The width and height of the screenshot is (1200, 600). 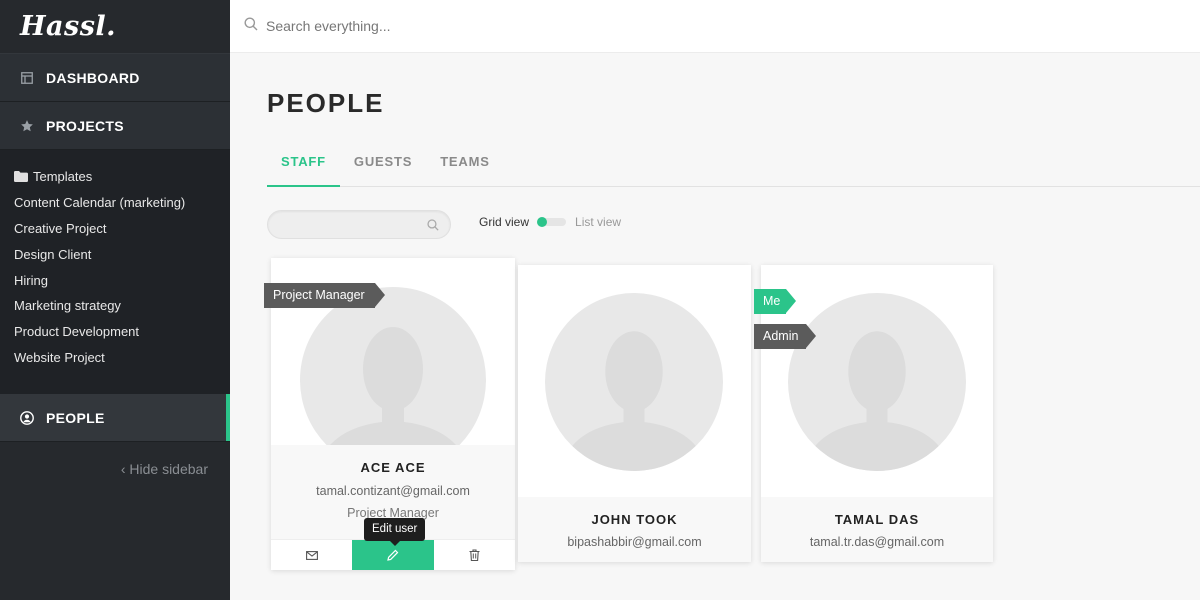 I want to click on toggle-knob, so click(x=542, y=222).